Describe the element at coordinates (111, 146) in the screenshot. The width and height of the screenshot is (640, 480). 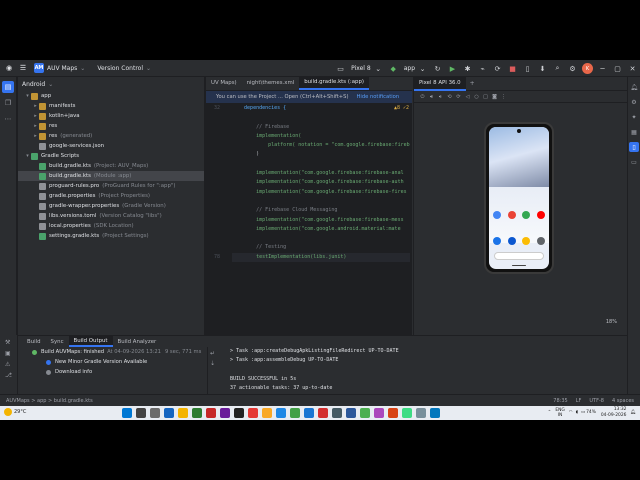
I see `tree-item: google-services.json` at that location.